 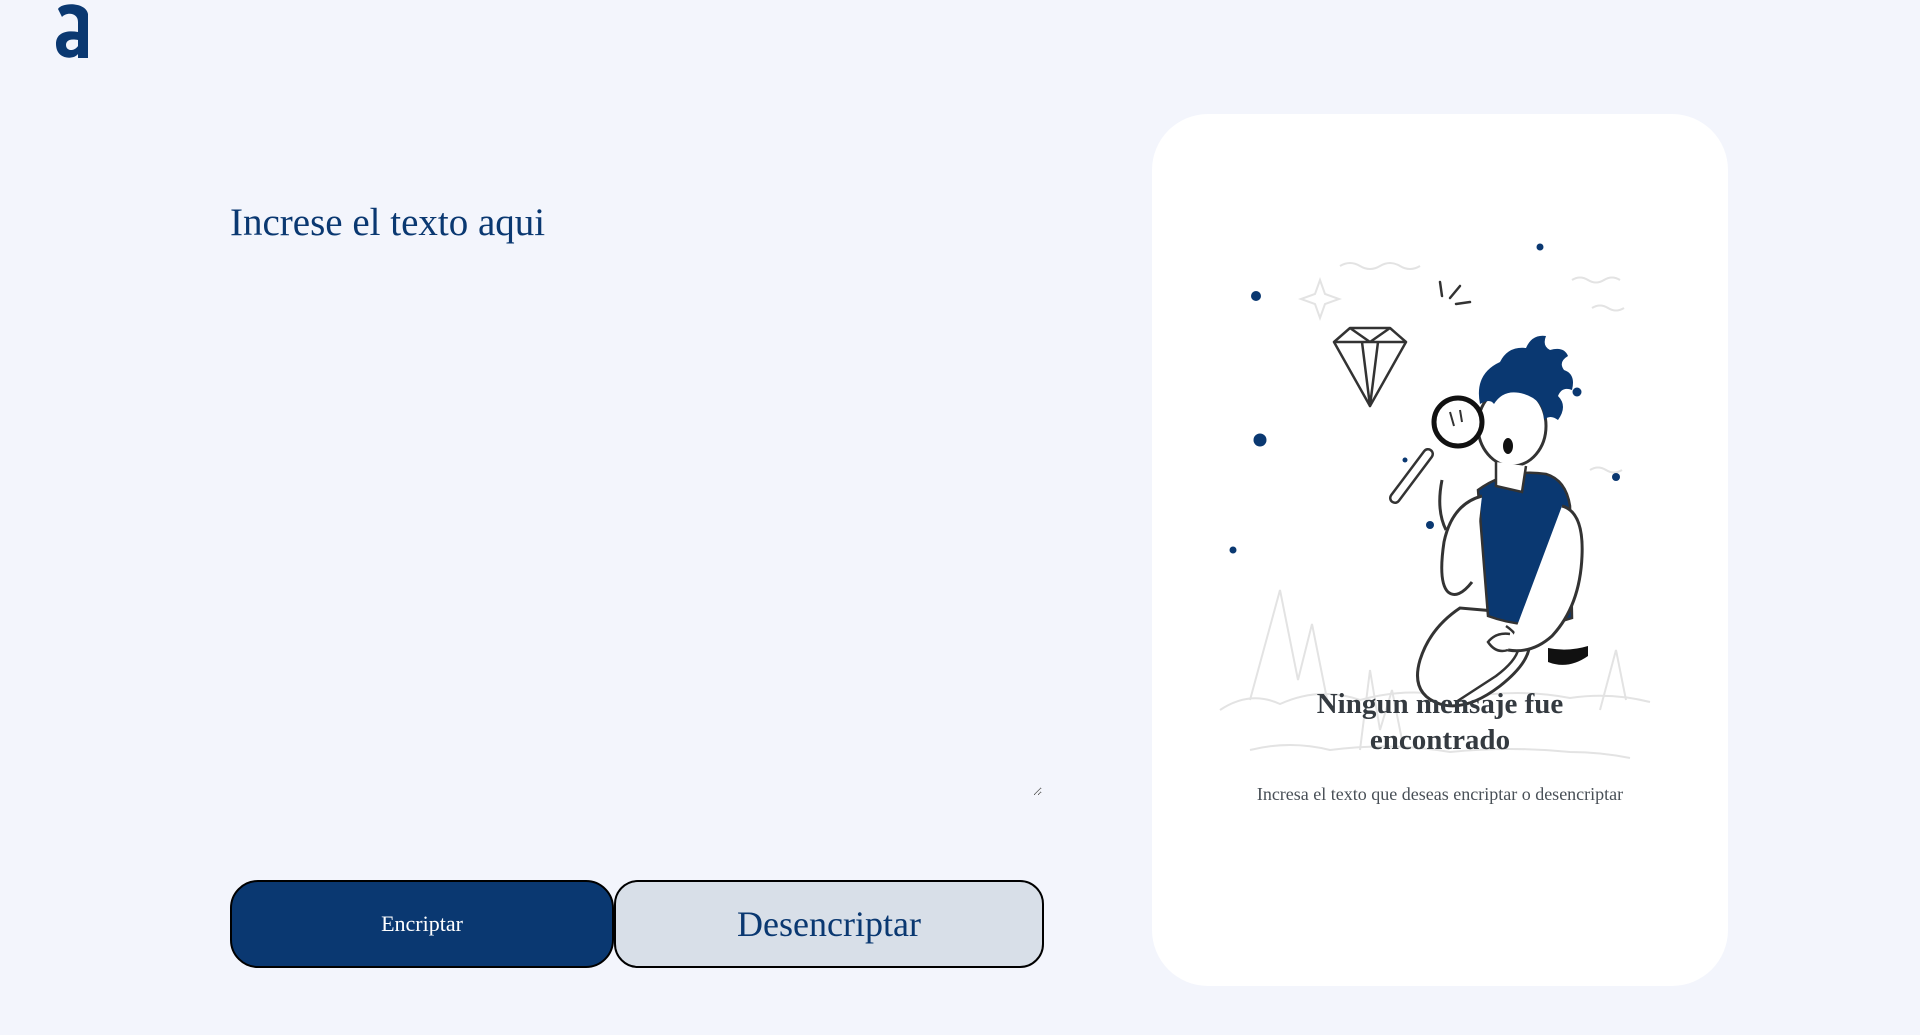 What do you see at coordinates (422, 924) in the screenshot?
I see `encrypt-button: Encriptar` at bounding box center [422, 924].